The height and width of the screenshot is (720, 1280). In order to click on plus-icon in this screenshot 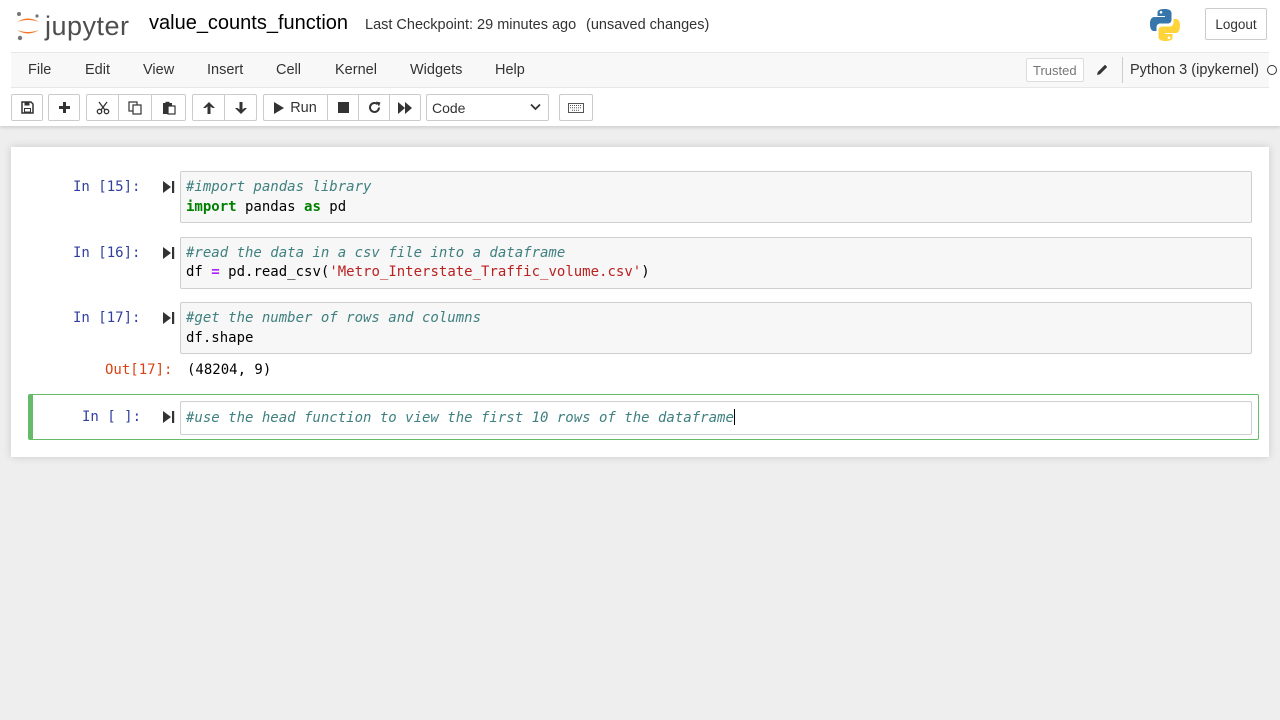, I will do `click(64, 107)`.